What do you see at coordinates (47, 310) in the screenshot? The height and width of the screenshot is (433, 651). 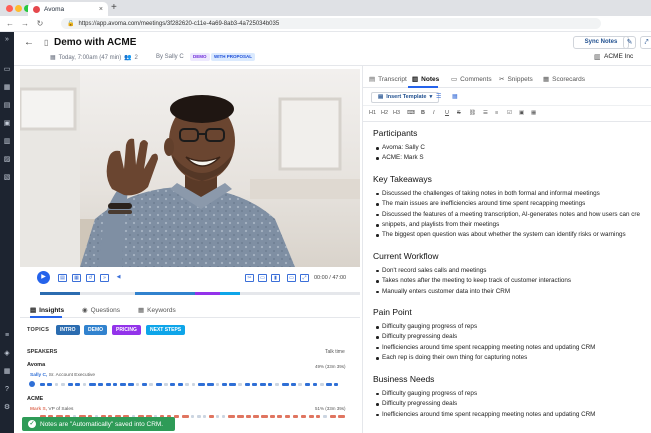 I see `tab-insights: ▤ Insights` at bounding box center [47, 310].